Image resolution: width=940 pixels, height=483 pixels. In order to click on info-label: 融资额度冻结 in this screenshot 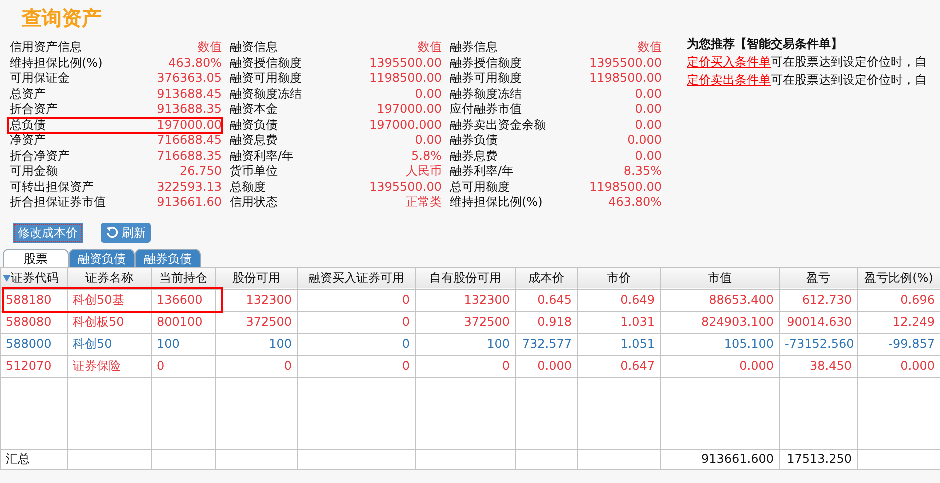, I will do `click(266, 94)`.